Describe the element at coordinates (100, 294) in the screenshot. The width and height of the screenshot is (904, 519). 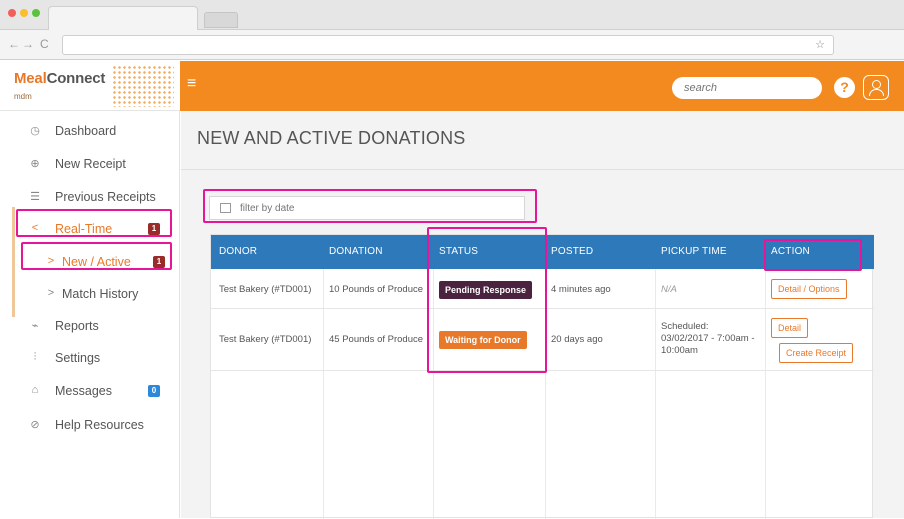
I see `sidebar-item-label: Match History` at that location.